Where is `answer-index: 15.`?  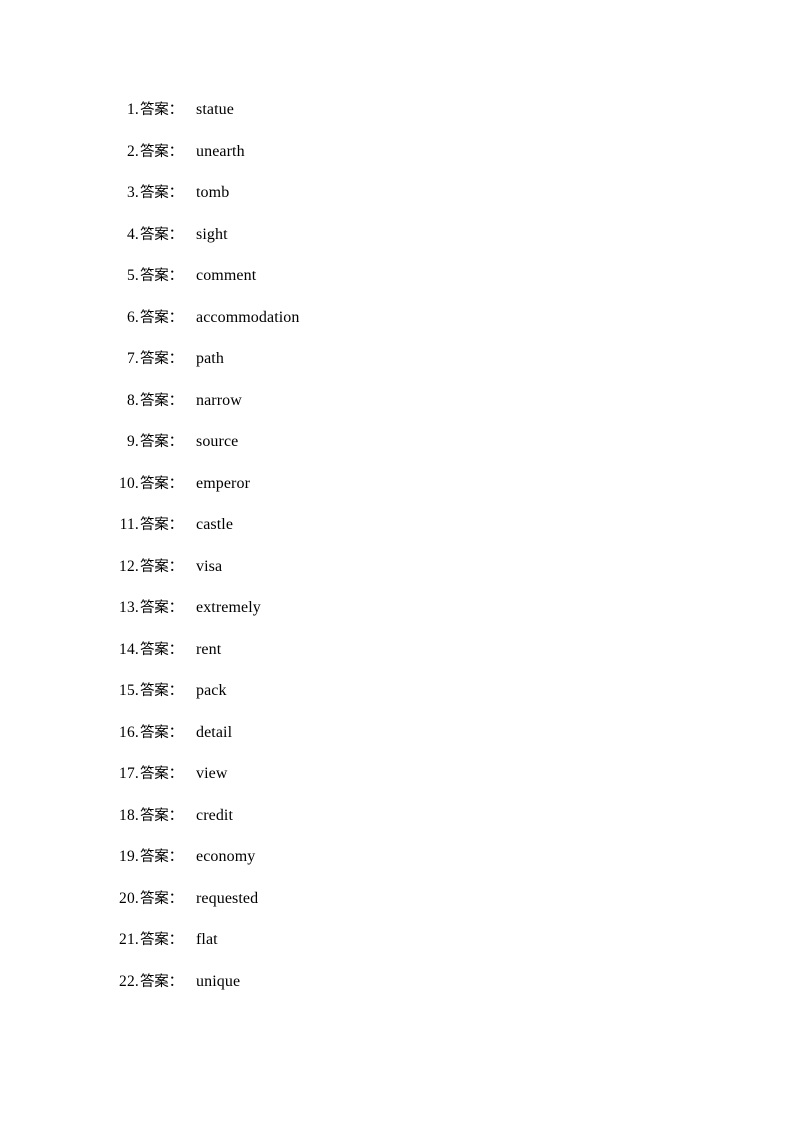
answer-index: 15. is located at coordinates (129, 690).